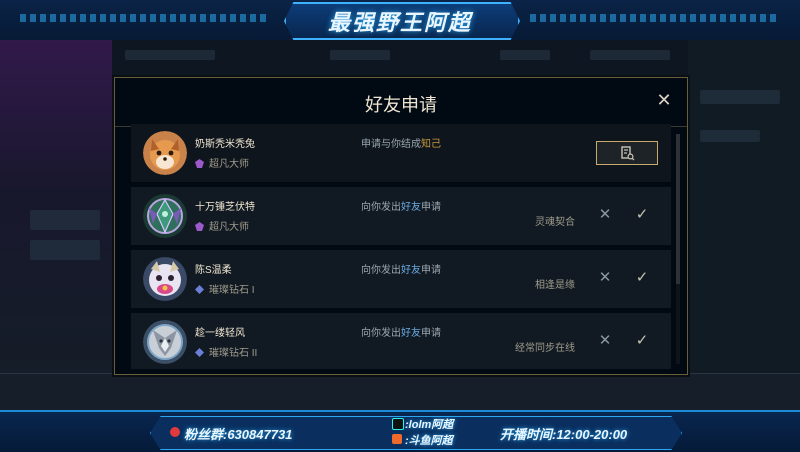 Image resolution: width=800 pixels, height=452 pixels. I want to click on banner-stripes-left, so click(145, 18).